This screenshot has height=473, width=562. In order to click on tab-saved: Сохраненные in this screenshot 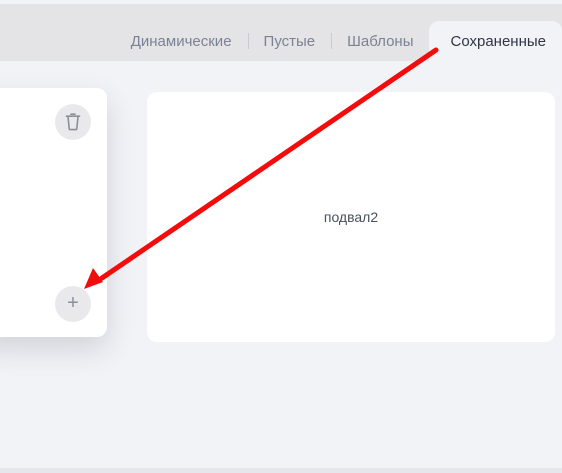, I will do `click(495, 41)`.